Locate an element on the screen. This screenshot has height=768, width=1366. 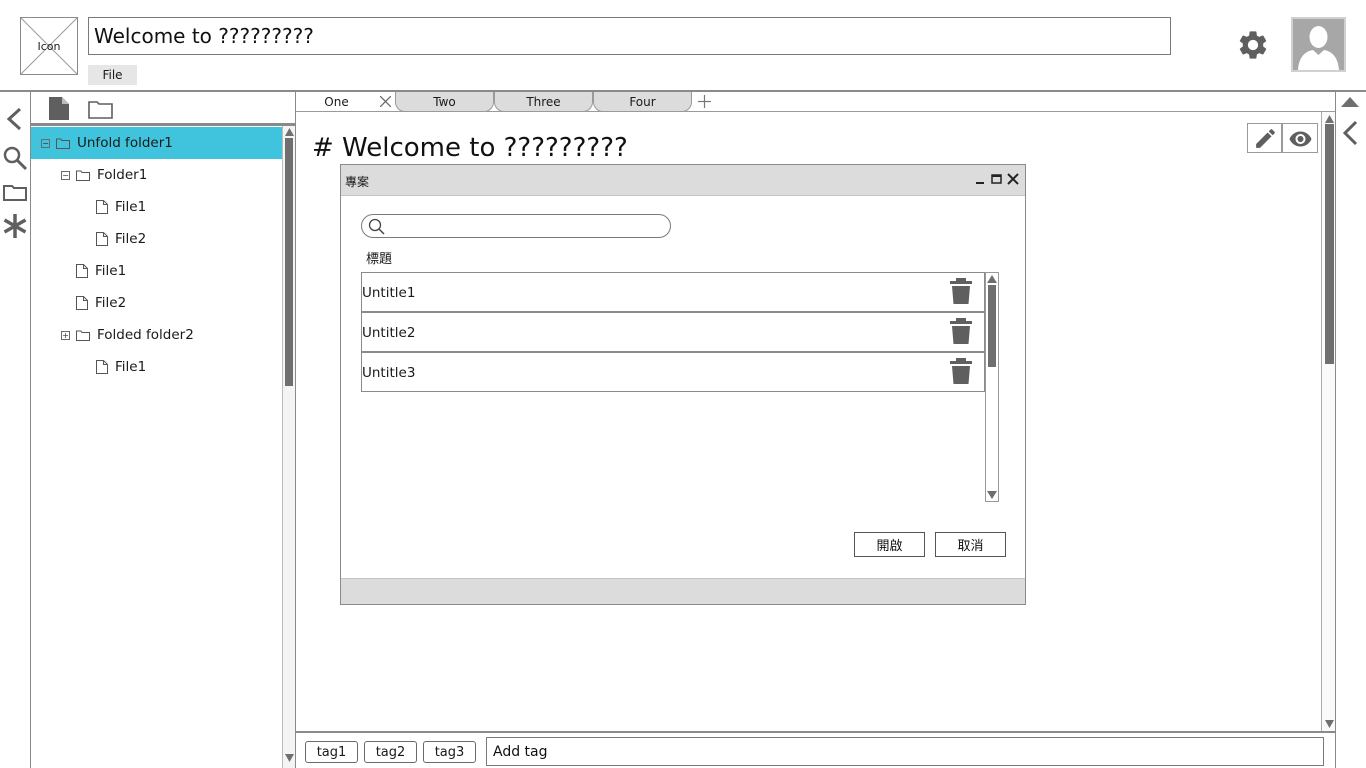
sidebar-toolbar is located at coordinates (163, 109).